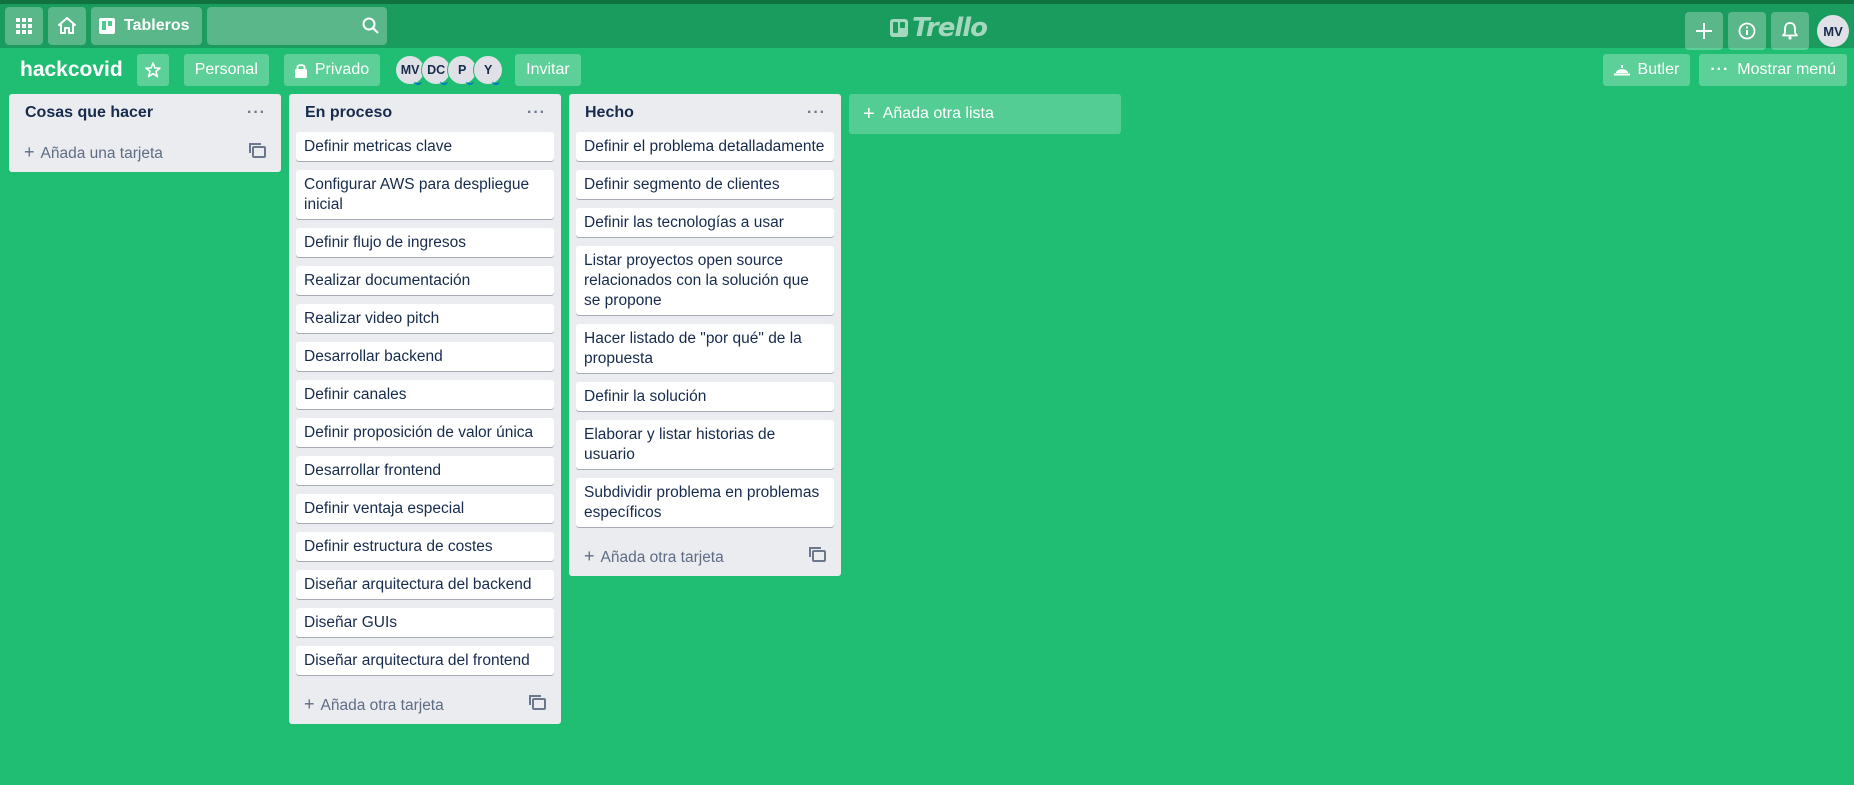 This screenshot has width=1854, height=785. I want to click on trello-logo: Trello, so click(939, 28).